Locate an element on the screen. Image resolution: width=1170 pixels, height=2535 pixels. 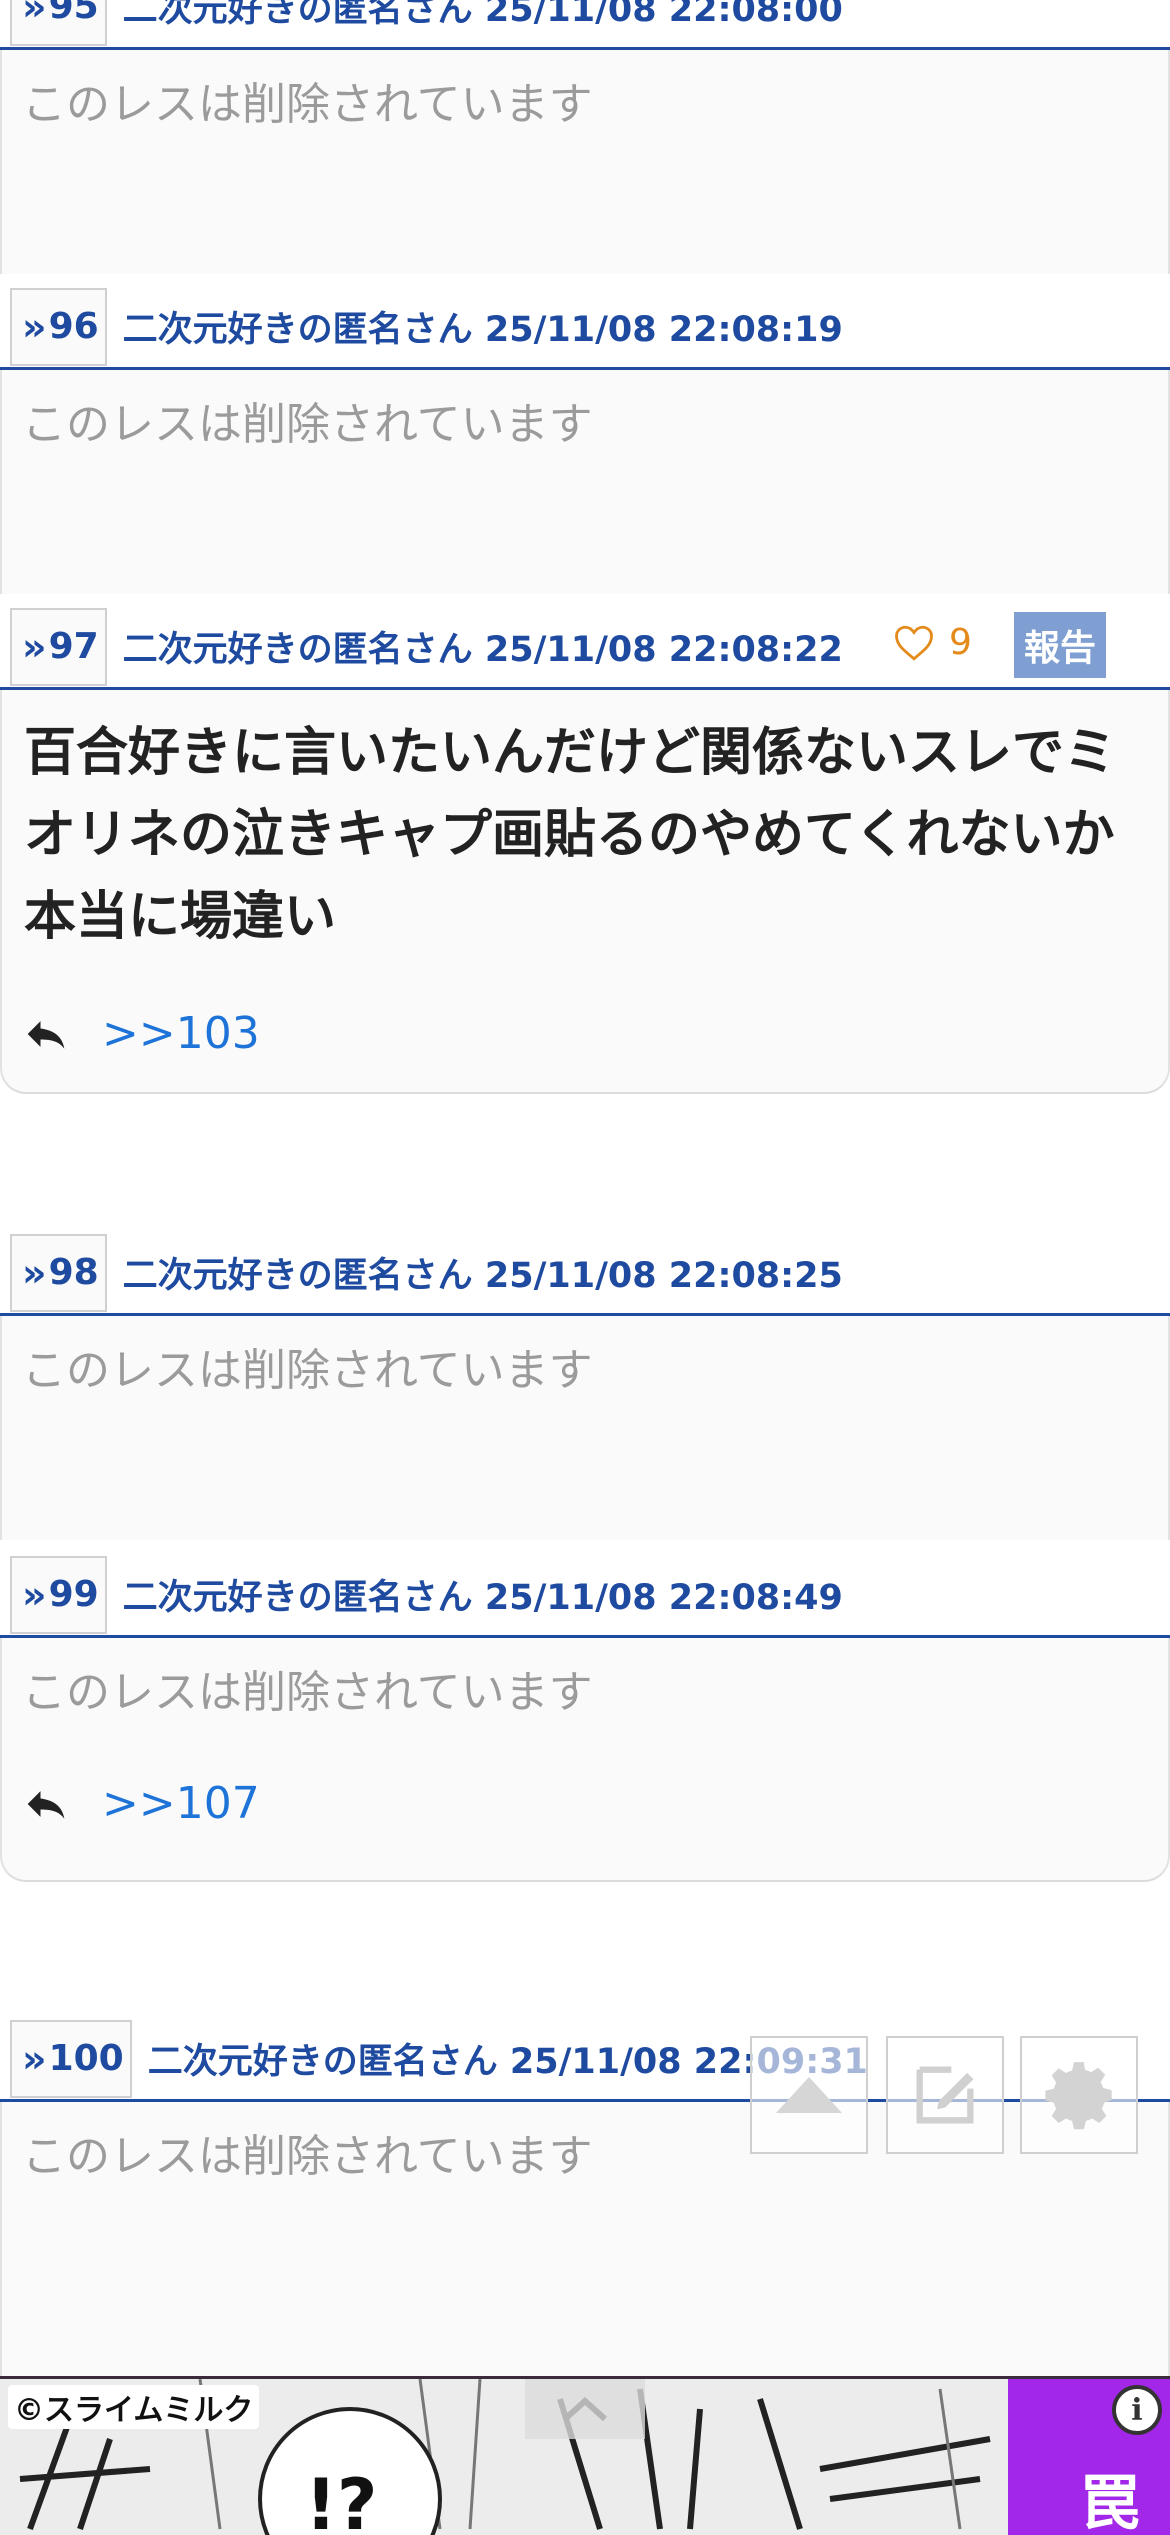
post-header: » 95 二次元好きの匿名さん 25/11/08 22:08:00 is located at coordinates (585, 25).